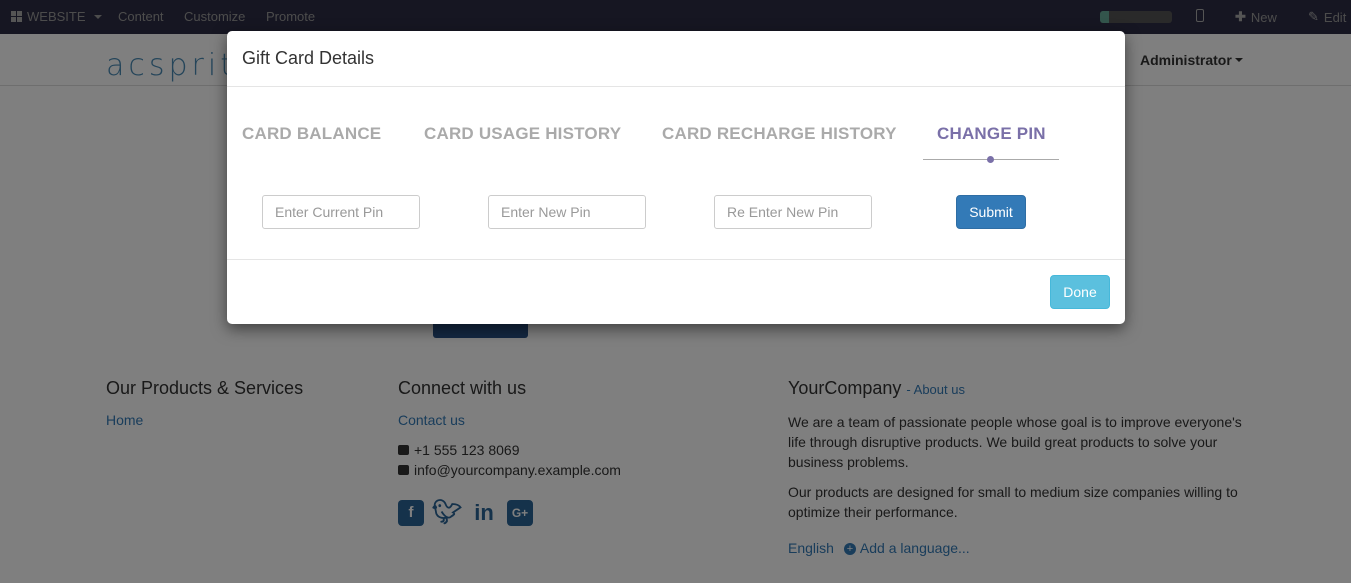 This screenshot has width=1351, height=583. Describe the element at coordinates (308, 58) in the screenshot. I see `modal-title: Gift Card Details` at that location.